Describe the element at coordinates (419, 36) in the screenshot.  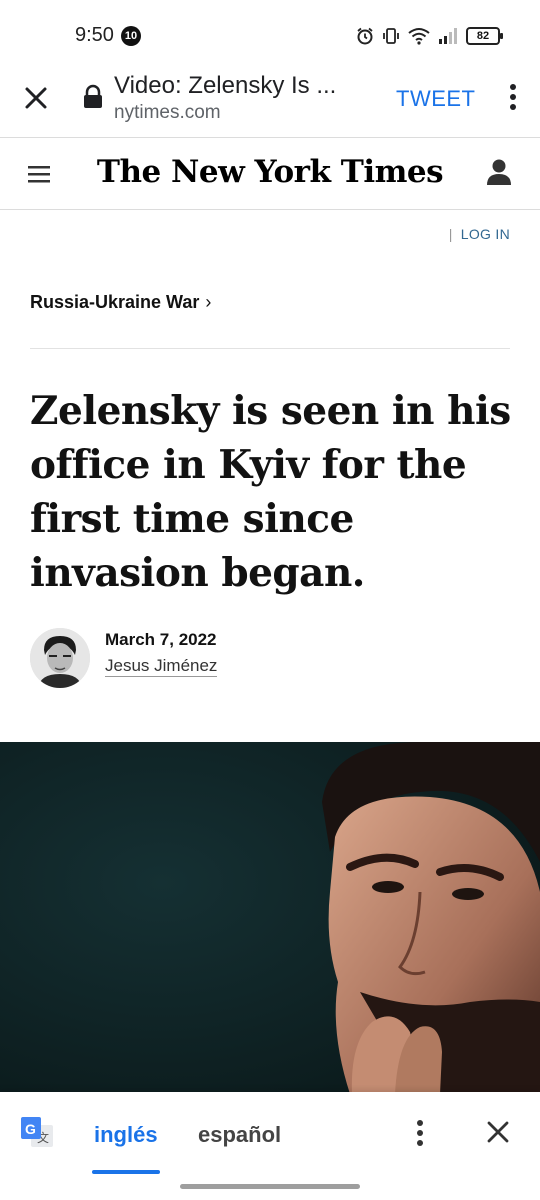
I see `wifi-icon` at that location.